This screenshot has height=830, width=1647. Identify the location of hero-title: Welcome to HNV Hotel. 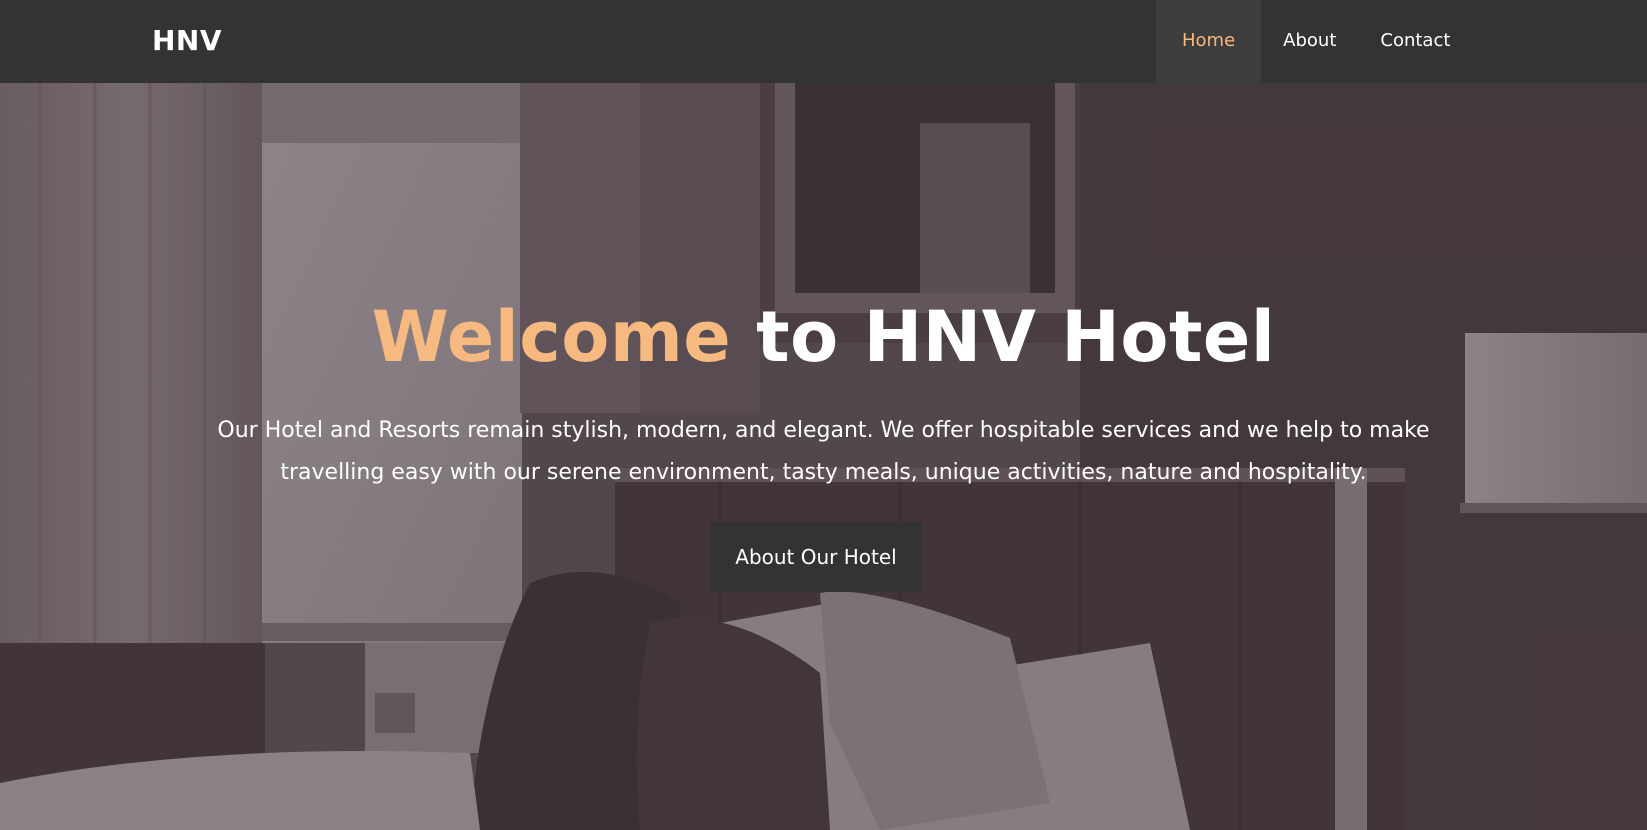
(823, 337).